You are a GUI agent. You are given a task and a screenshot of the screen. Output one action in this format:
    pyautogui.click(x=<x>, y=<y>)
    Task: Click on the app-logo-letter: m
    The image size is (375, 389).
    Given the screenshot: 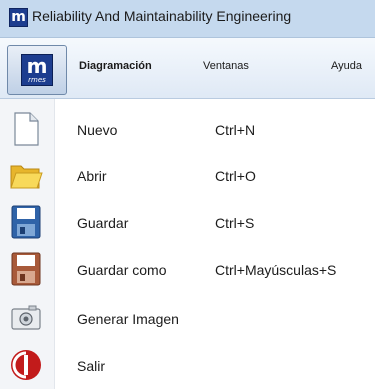 What is the action you would take?
    pyautogui.click(x=18, y=17)
    